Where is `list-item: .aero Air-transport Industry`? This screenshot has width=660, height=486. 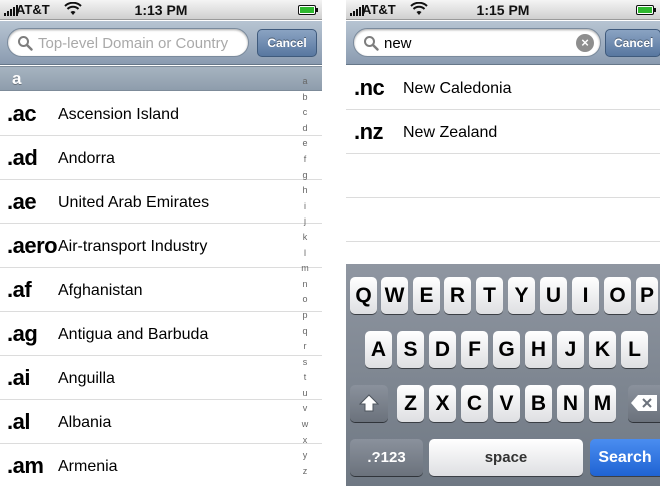
list-item: .aero Air-transport Industry is located at coordinates (161, 246).